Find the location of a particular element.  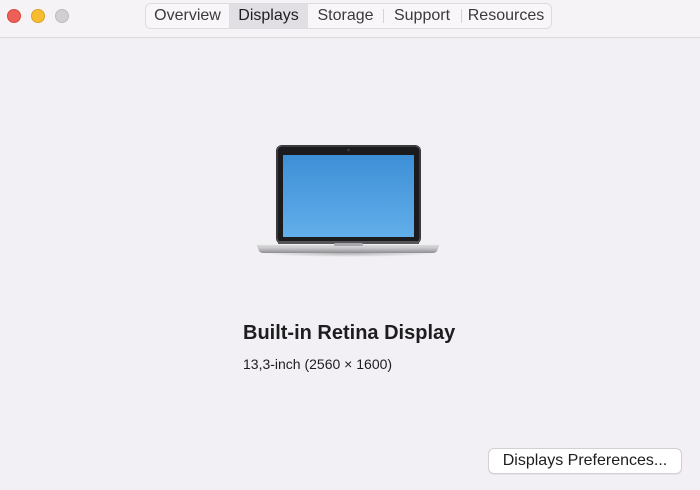

tab-resources: Resources is located at coordinates (506, 16).